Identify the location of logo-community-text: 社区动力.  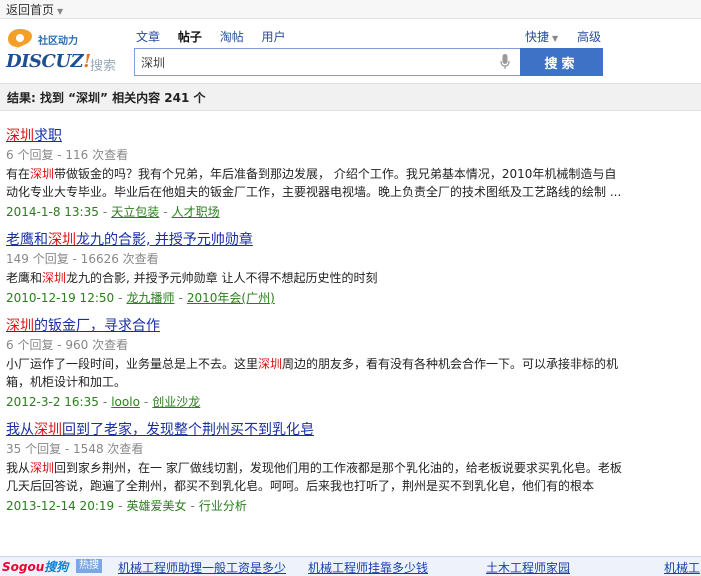
(58, 41).